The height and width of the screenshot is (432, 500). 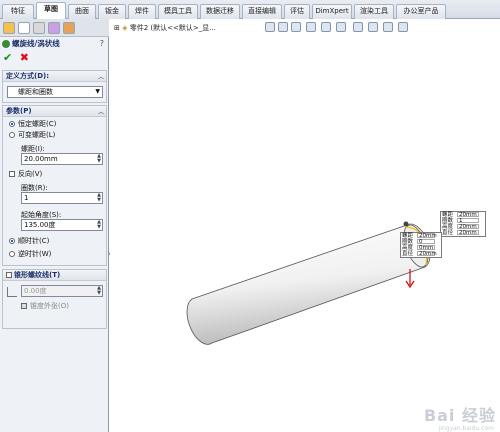 I want to click on counterclockwise-radio: 逆时针(W), so click(x=30, y=254).